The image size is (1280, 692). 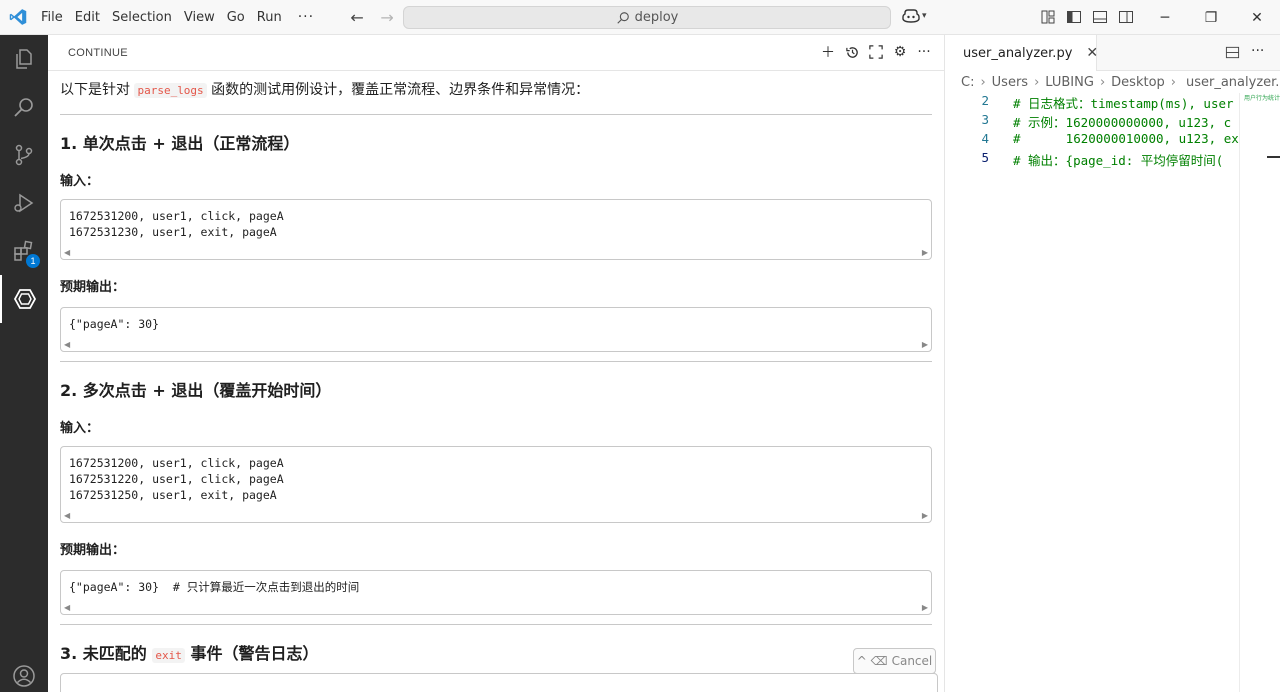 What do you see at coordinates (196, 390) in the screenshot?
I see `section-heading-2: 2. 多次点击 + 退出（覆盖开始时间）` at bounding box center [196, 390].